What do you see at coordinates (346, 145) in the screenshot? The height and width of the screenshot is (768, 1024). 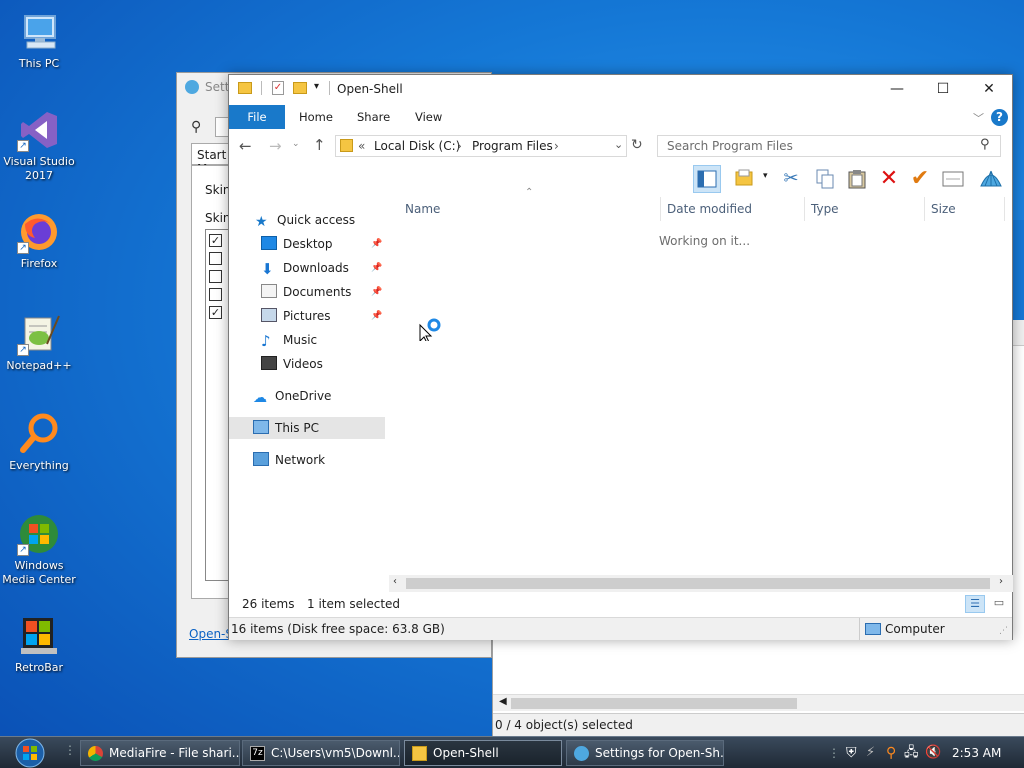 I see `folder-icon` at bounding box center [346, 145].